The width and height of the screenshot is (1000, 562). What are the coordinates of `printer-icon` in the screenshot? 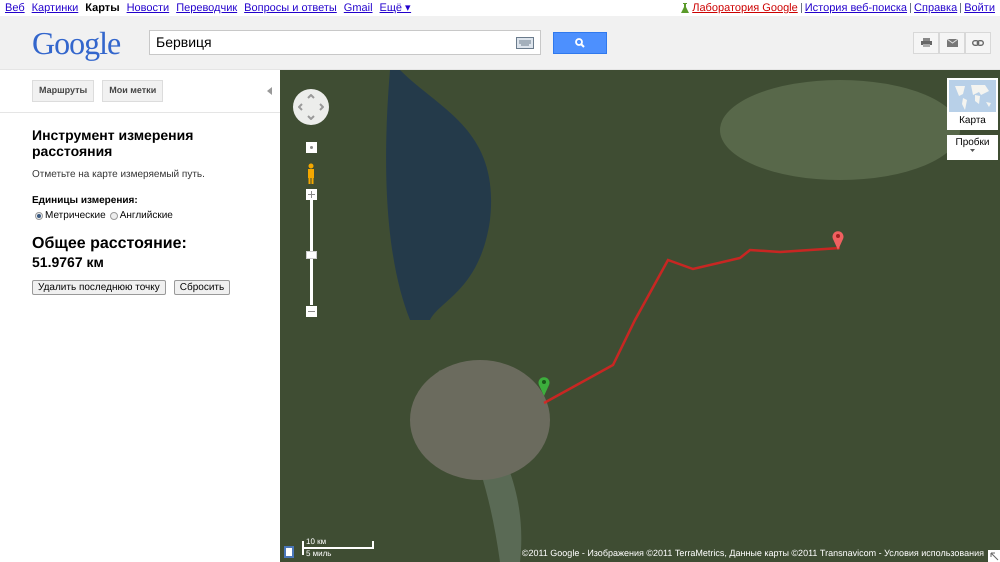 It's located at (926, 42).